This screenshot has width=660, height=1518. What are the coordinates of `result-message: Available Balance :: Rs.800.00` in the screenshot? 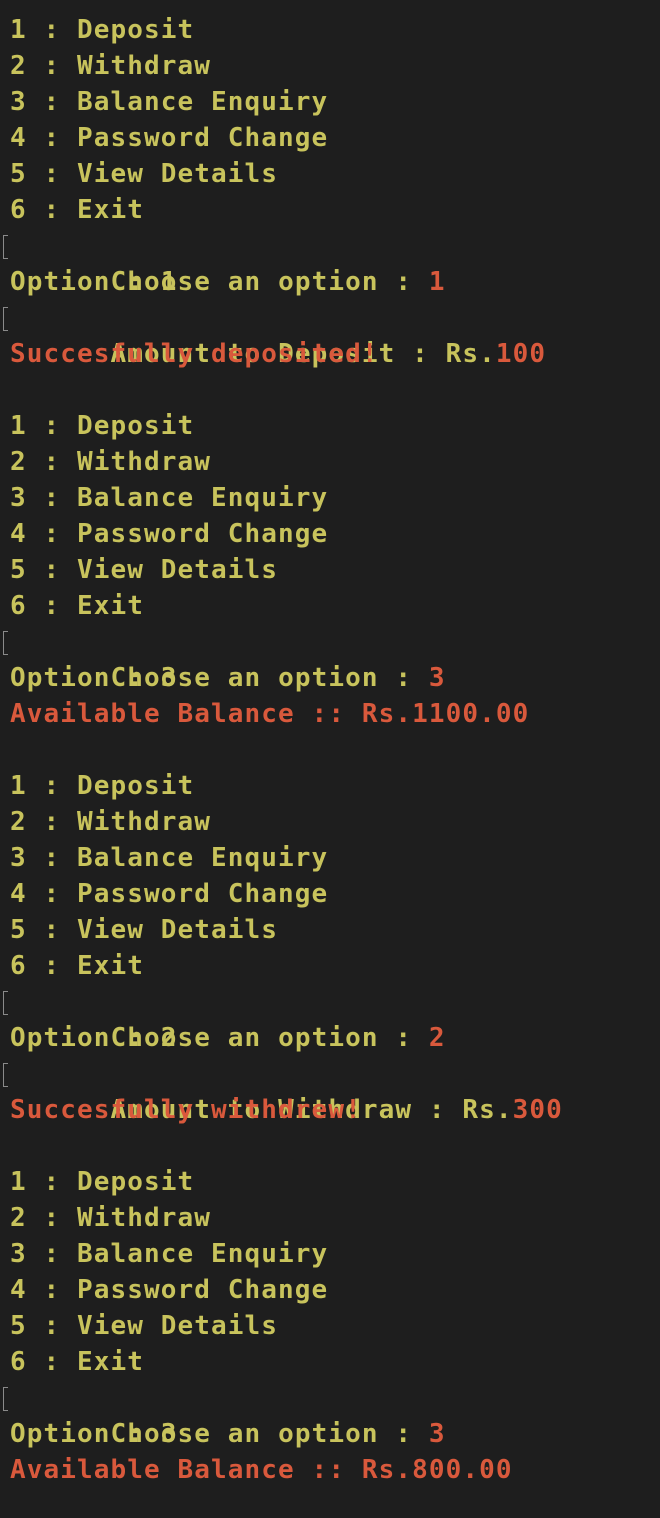 It's located at (261, 1470).